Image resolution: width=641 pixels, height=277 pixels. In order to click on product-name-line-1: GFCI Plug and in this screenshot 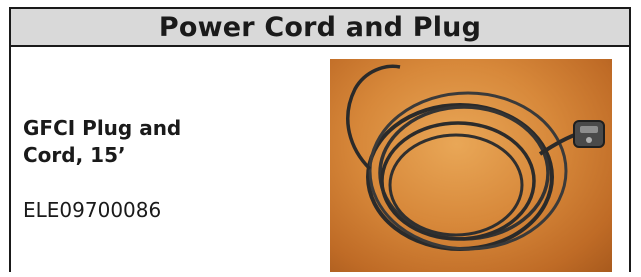, I will do `click(102, 128)`.